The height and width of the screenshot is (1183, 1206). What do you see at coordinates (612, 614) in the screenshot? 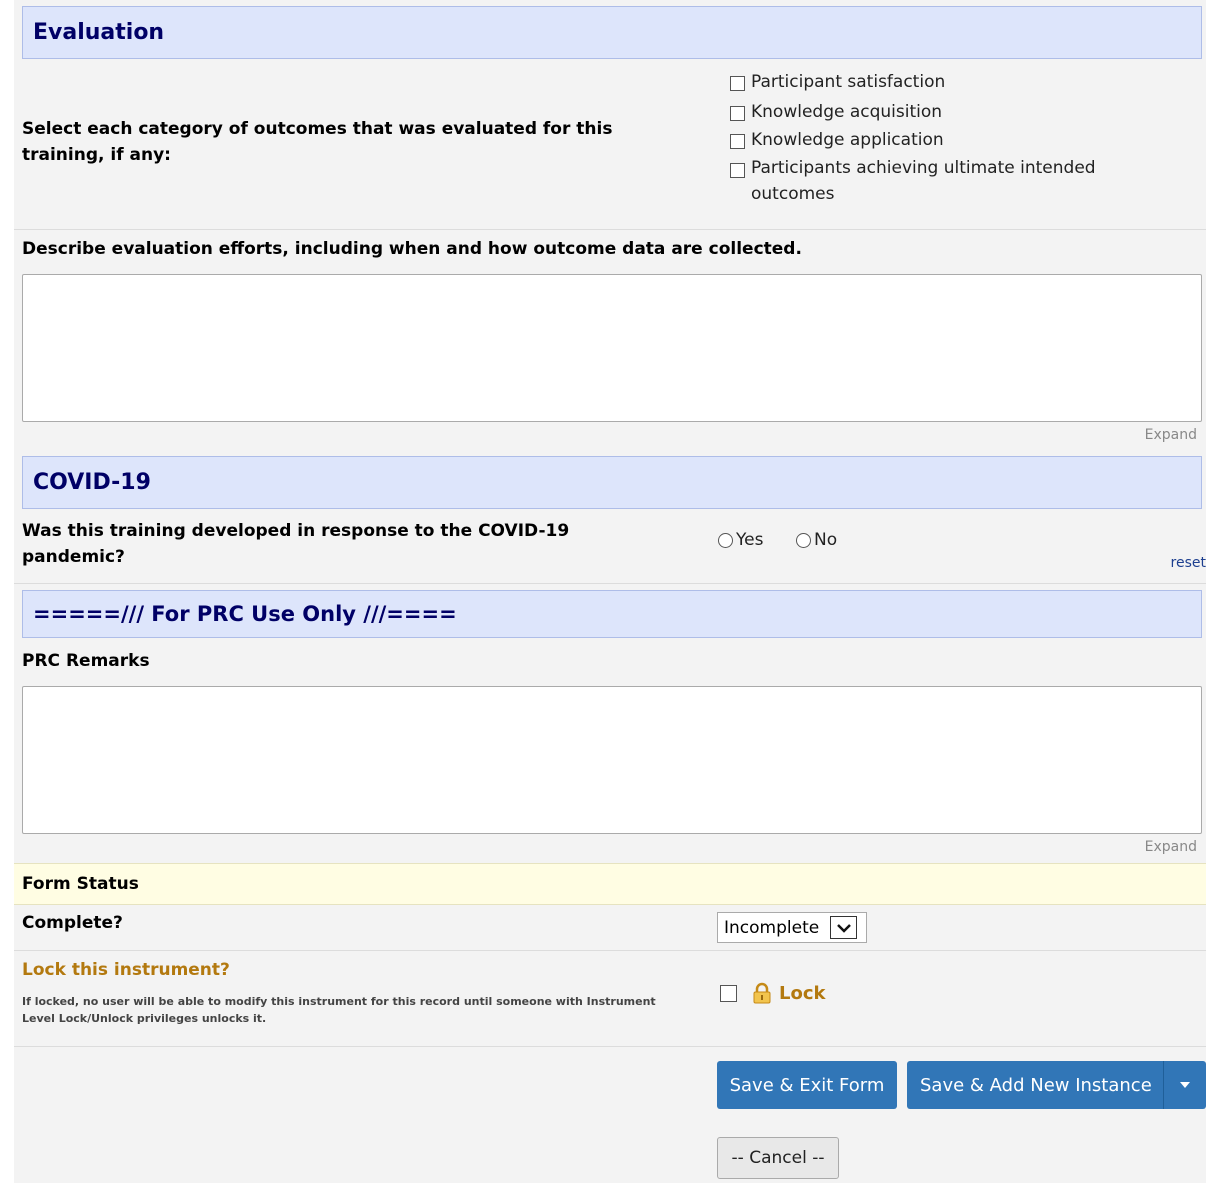
I see `section-header-prc: =====/// For PRC Use Only ///====` at bounding box center [612, 614].